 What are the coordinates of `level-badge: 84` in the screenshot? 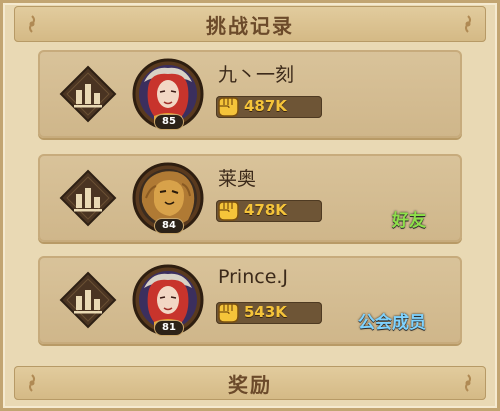 It's located at (169, 226).